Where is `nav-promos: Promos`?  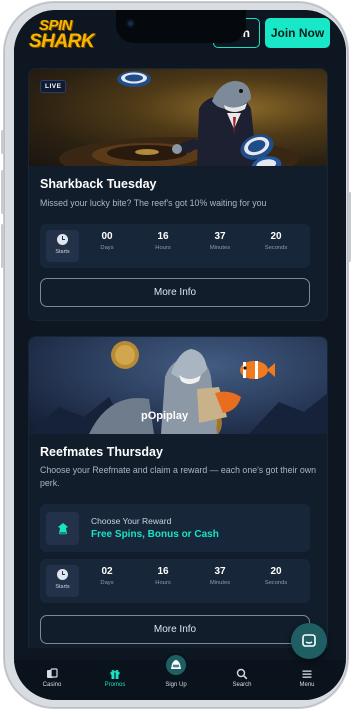 nav-promos: Promos is located at coordinates (115, 678).